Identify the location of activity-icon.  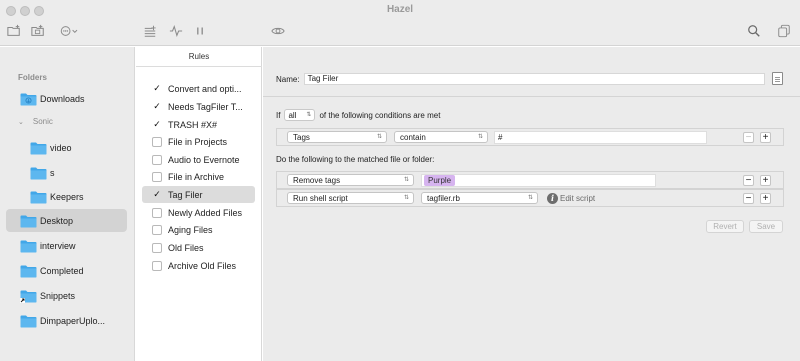
(176, 31).